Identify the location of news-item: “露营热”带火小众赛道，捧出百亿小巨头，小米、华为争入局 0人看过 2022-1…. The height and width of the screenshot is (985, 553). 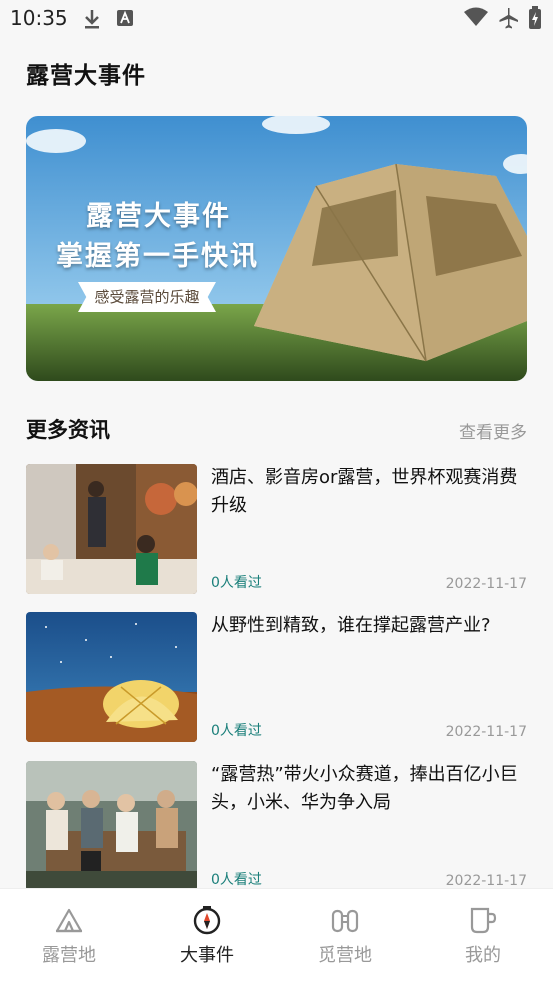
(276, 826).